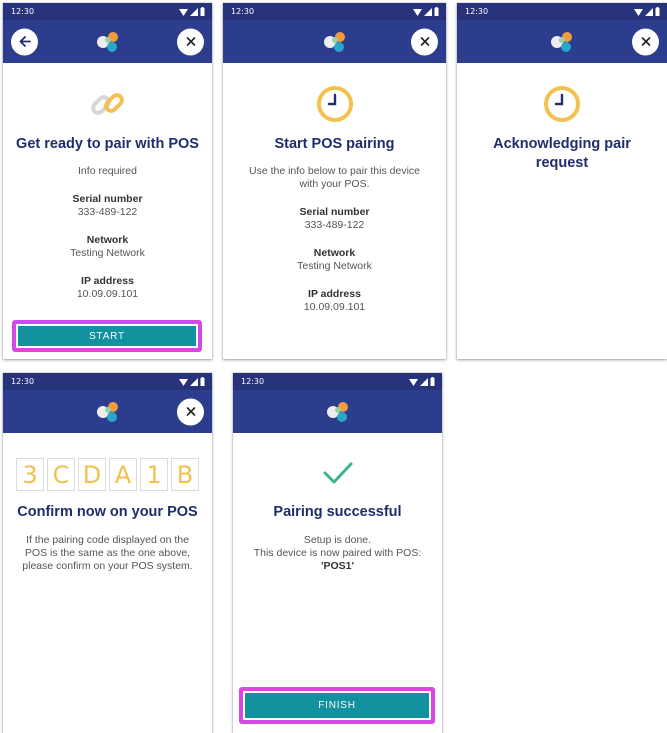 Image resolution: width=667 pixels, height=733 pixels. Describe the element at coordinates (92, 474) in the screenshot. I see `pairing-code-char: D` at that location.